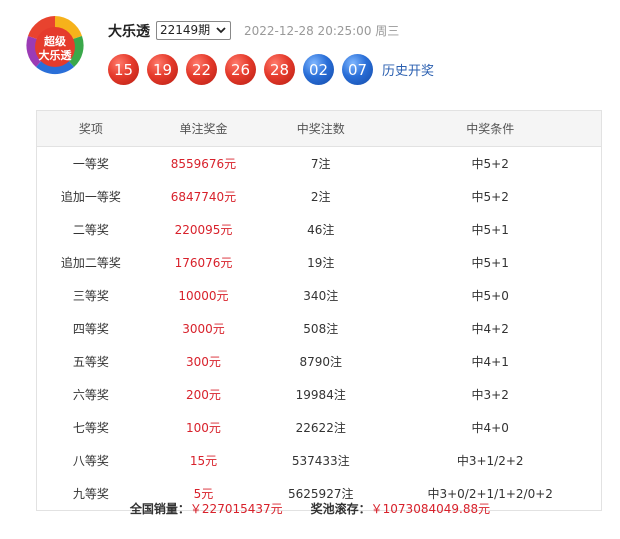  What do you see at coordinates (185, 30) in the screenshot?
I see `issue-select-value: 22149期` at bounding box center [185, 30].